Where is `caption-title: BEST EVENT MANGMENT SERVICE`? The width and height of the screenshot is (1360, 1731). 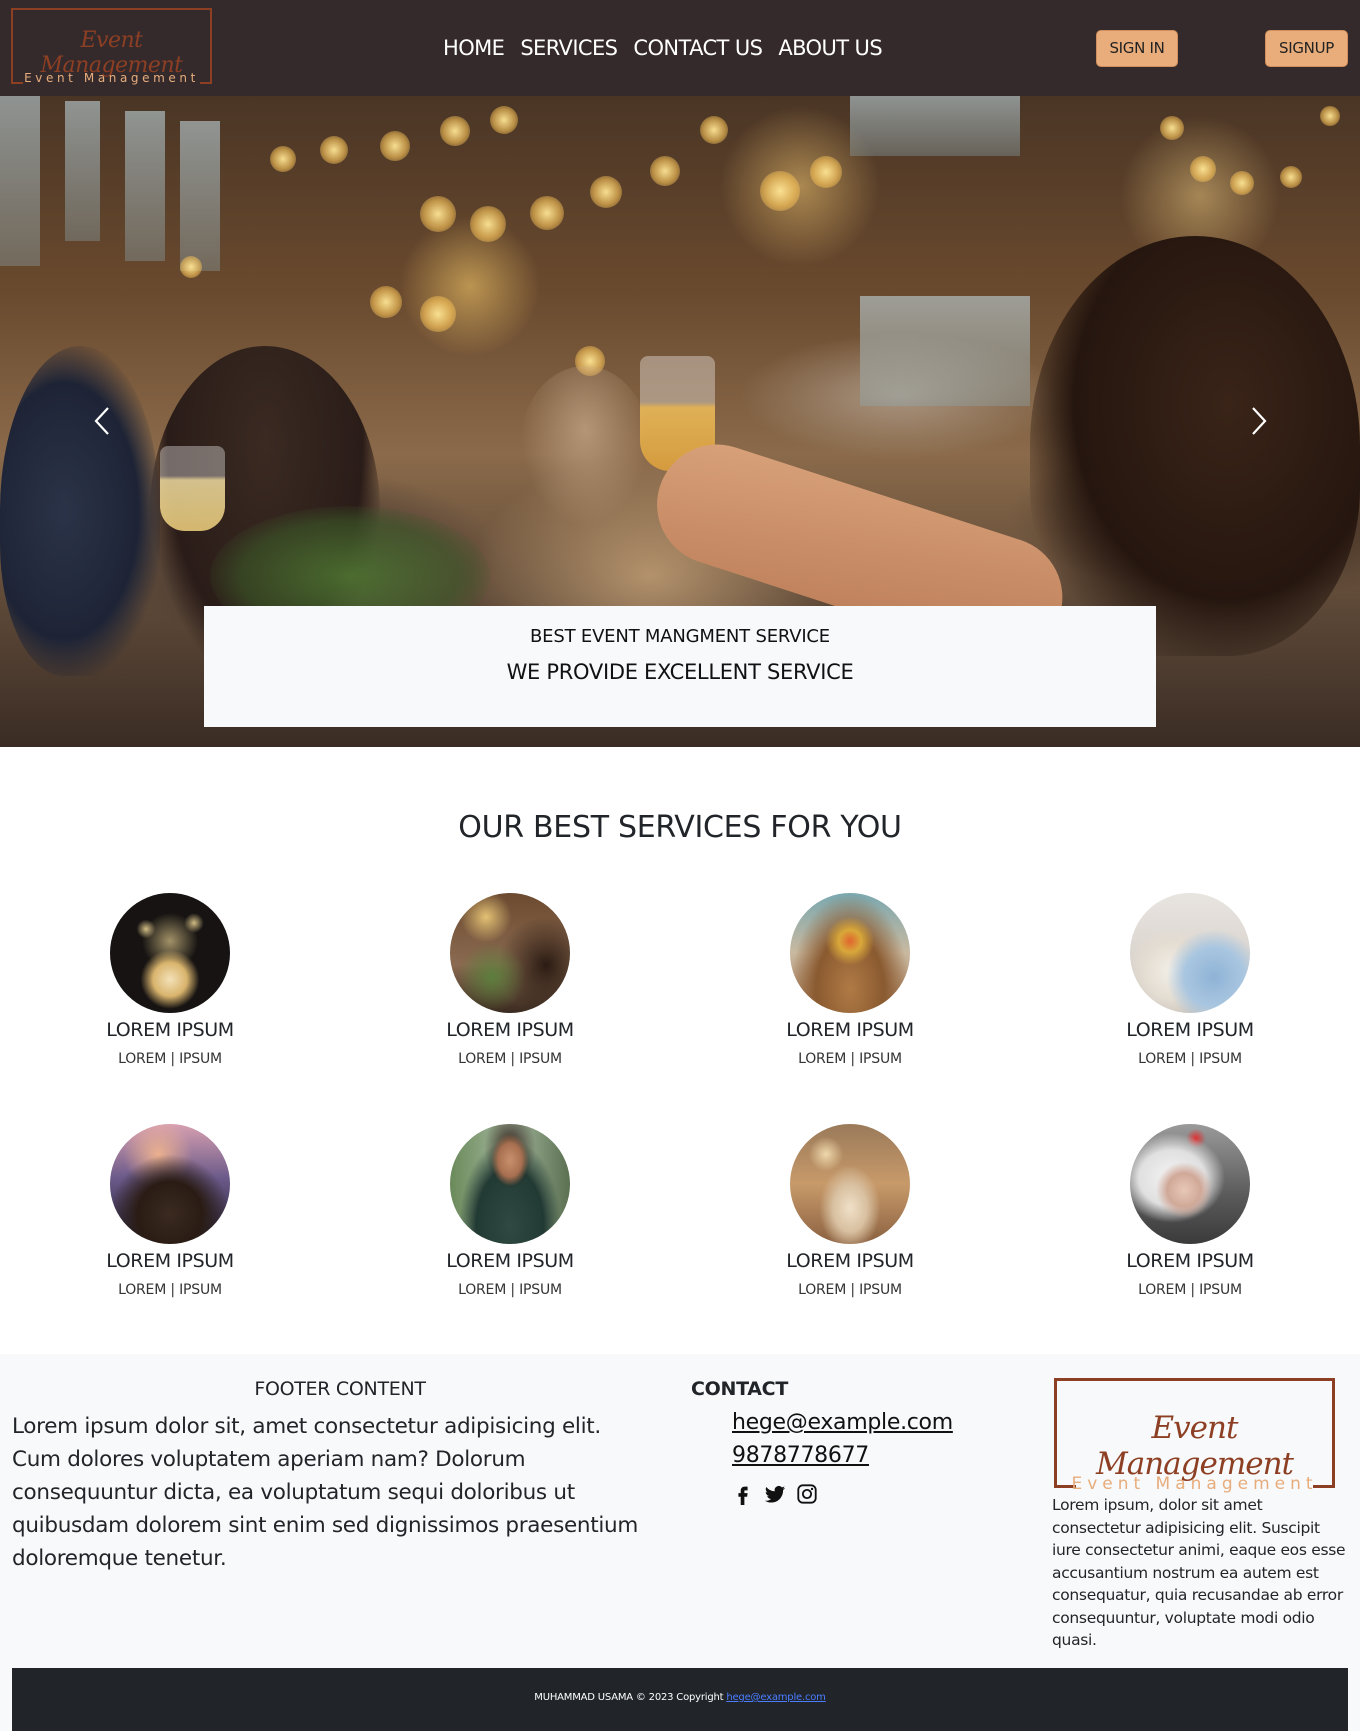 caption-title: BEST EVENT MANGMENT SERVICE is located at coordinates (680, 636).